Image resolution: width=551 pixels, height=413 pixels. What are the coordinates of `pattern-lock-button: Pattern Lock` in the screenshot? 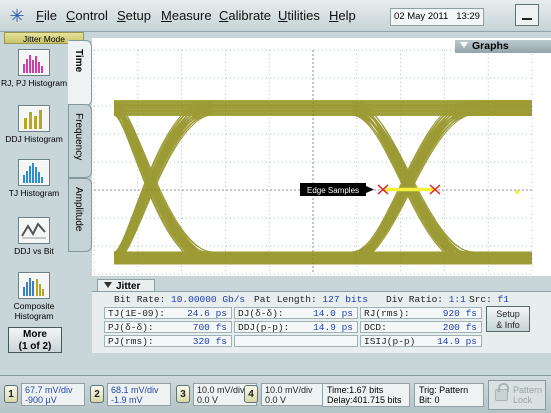 It's located at (517, 395).